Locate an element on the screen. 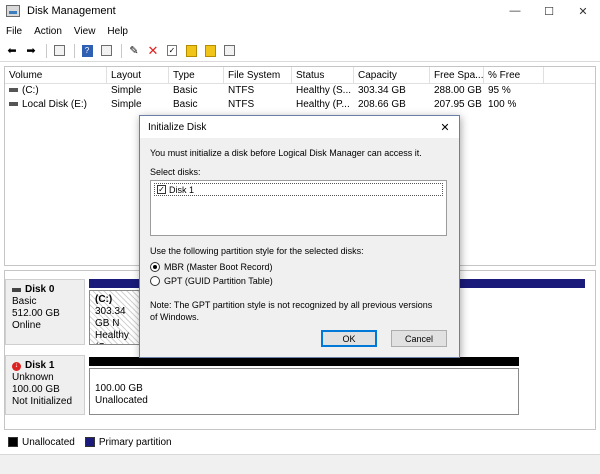 Image resolution: width=600 pixels, height=474 pixels. disk-1-unallocated-partition: 100.00 GB Unallocated is located at coordinates (304, 391).